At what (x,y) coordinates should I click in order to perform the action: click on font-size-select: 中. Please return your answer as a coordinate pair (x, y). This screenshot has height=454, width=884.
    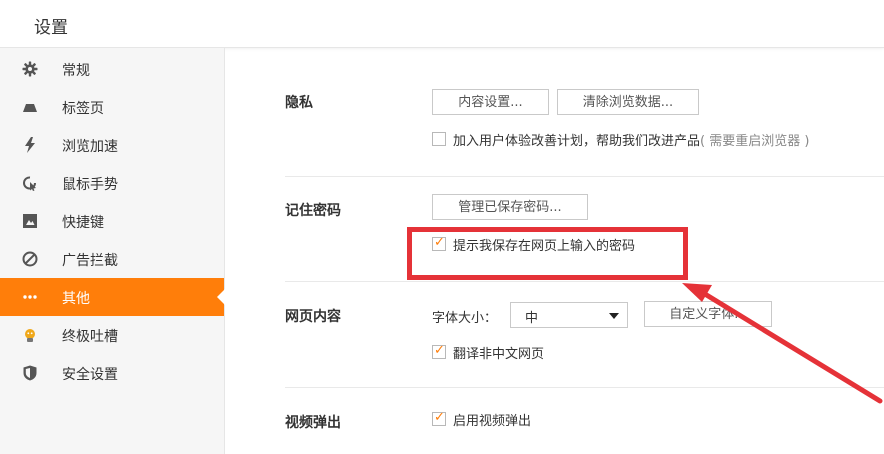
    Looking at the image, I should click on (569, 315).